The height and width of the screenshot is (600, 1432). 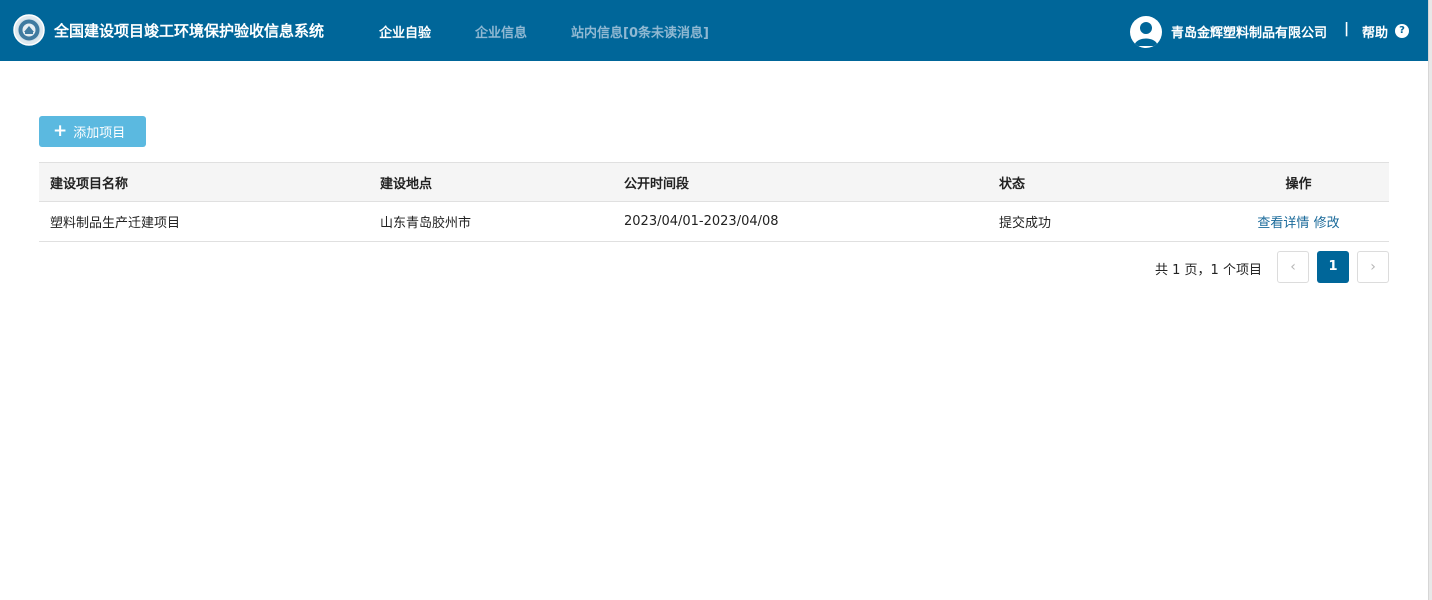 What do you see at coordinates (204, 182) in the screenshot?
I see `col-project-name: 建设项目名称` at bounding box center [204, 182].